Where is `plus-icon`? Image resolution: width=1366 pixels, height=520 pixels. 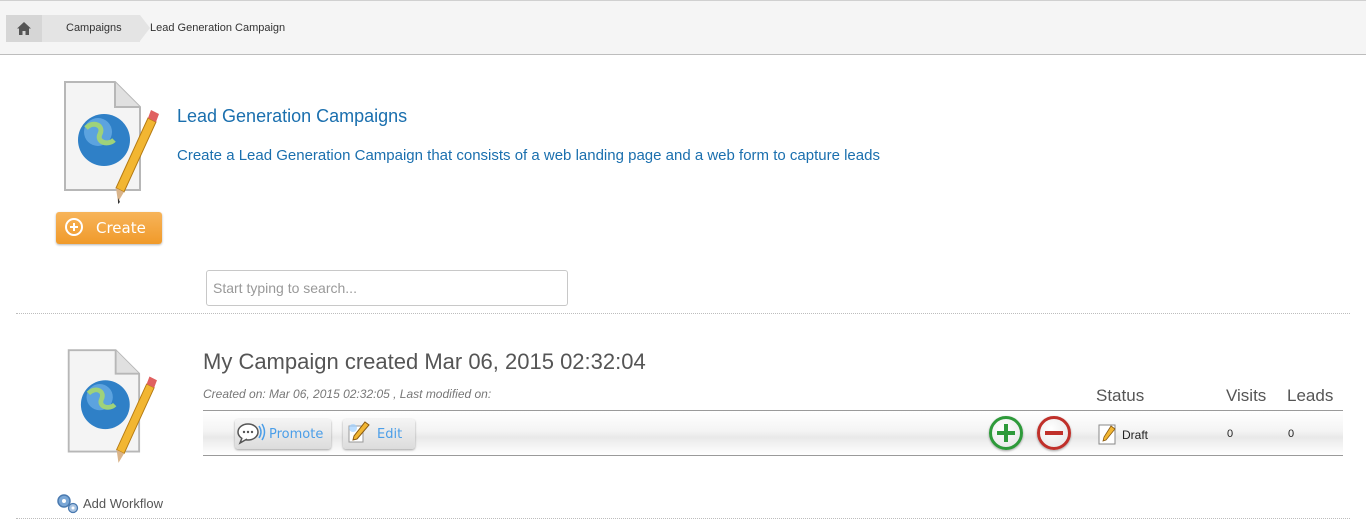 plus-icon is located at coordinates (1006, 433).